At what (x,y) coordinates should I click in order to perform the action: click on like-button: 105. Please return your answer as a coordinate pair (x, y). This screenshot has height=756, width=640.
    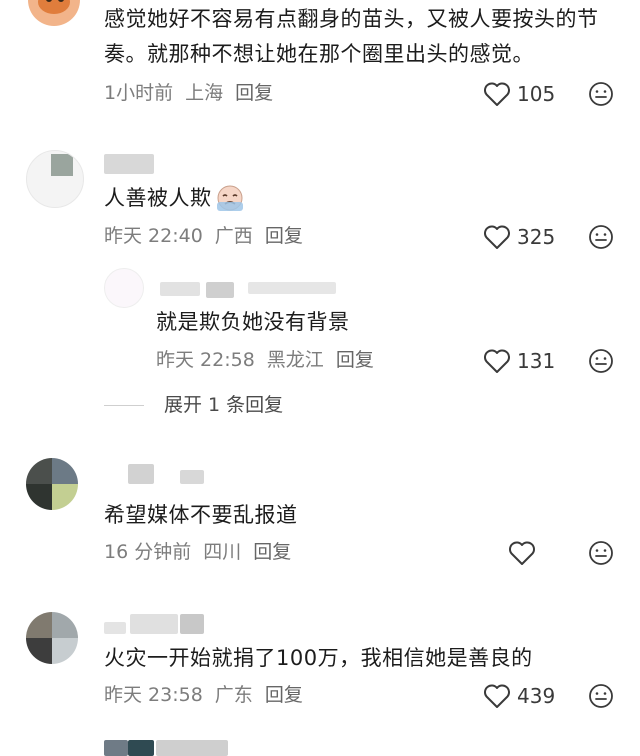
    Looking at the image, I should click on (519, 94).